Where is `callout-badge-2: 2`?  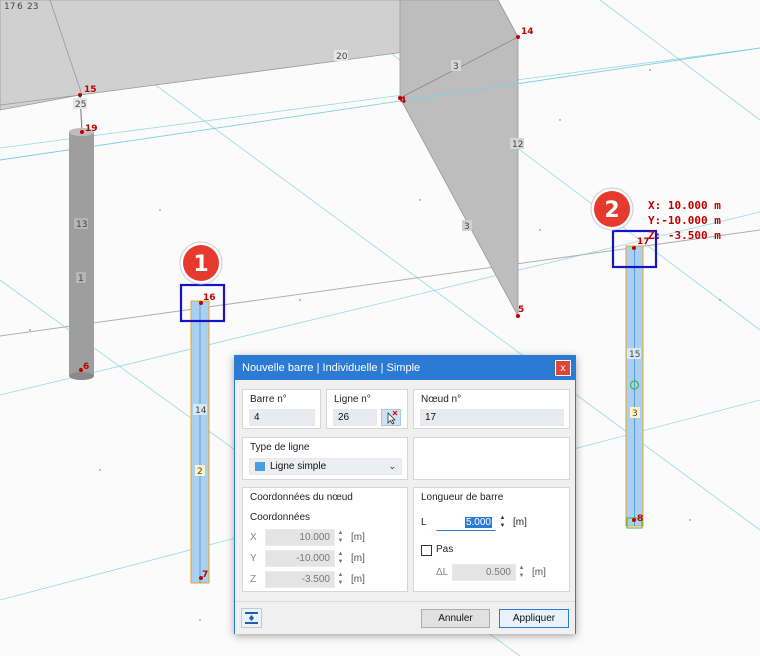
callout-badge-2: 2 is located at coordinates (612, 209).